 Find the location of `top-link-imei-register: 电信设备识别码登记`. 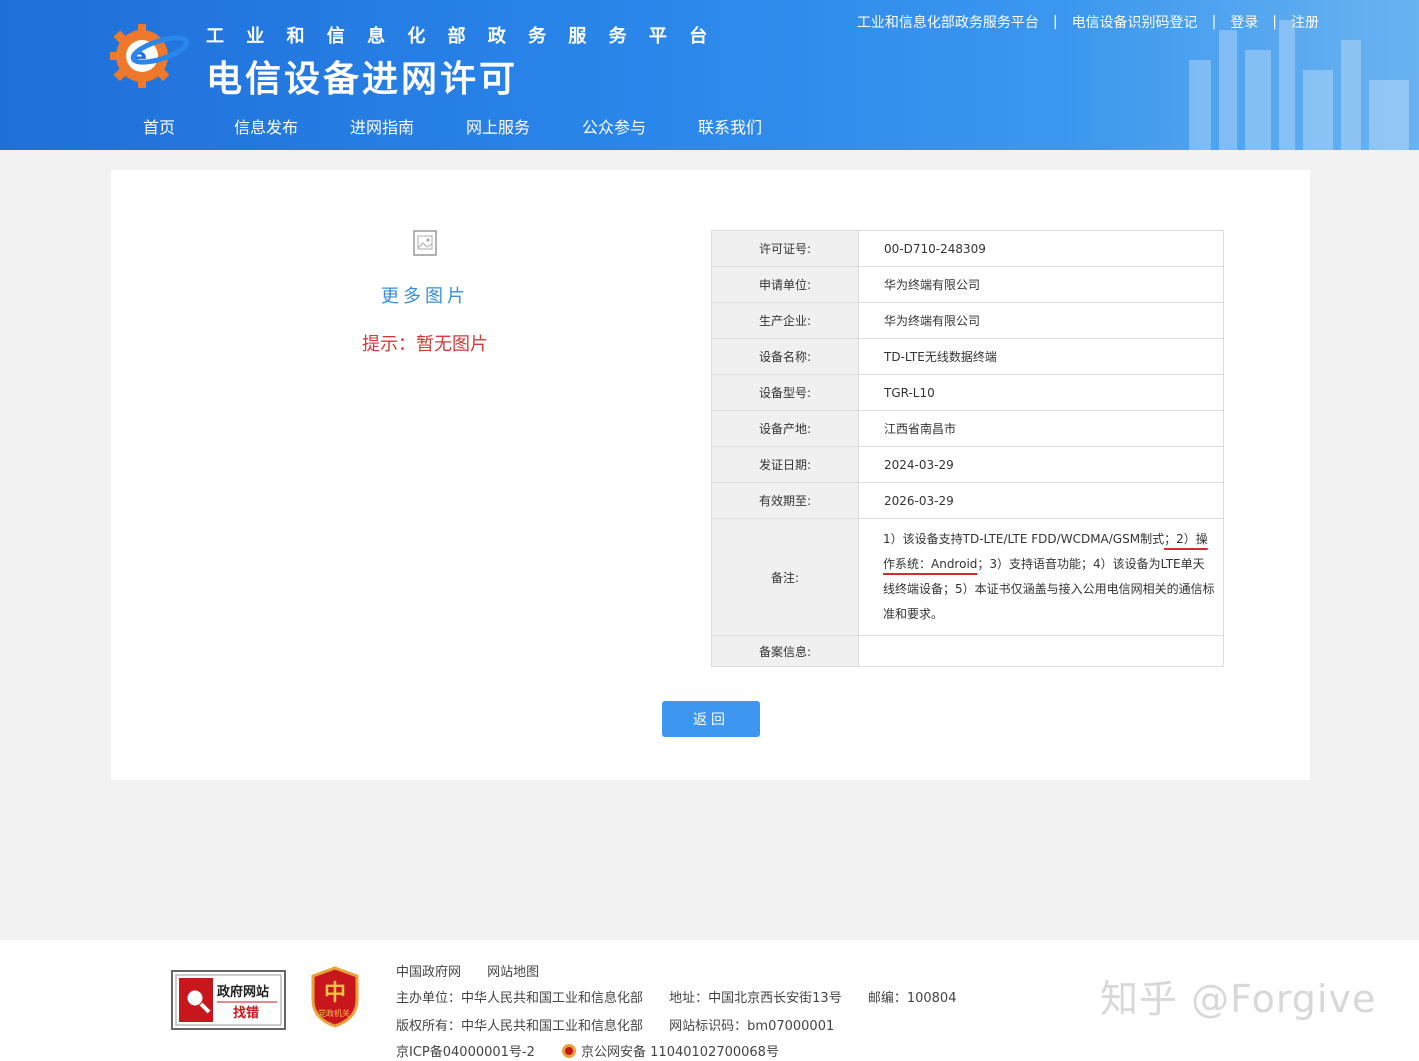

top-link-imei-register: 电信设备识别码登记 is located at coordinates (1135, 22).